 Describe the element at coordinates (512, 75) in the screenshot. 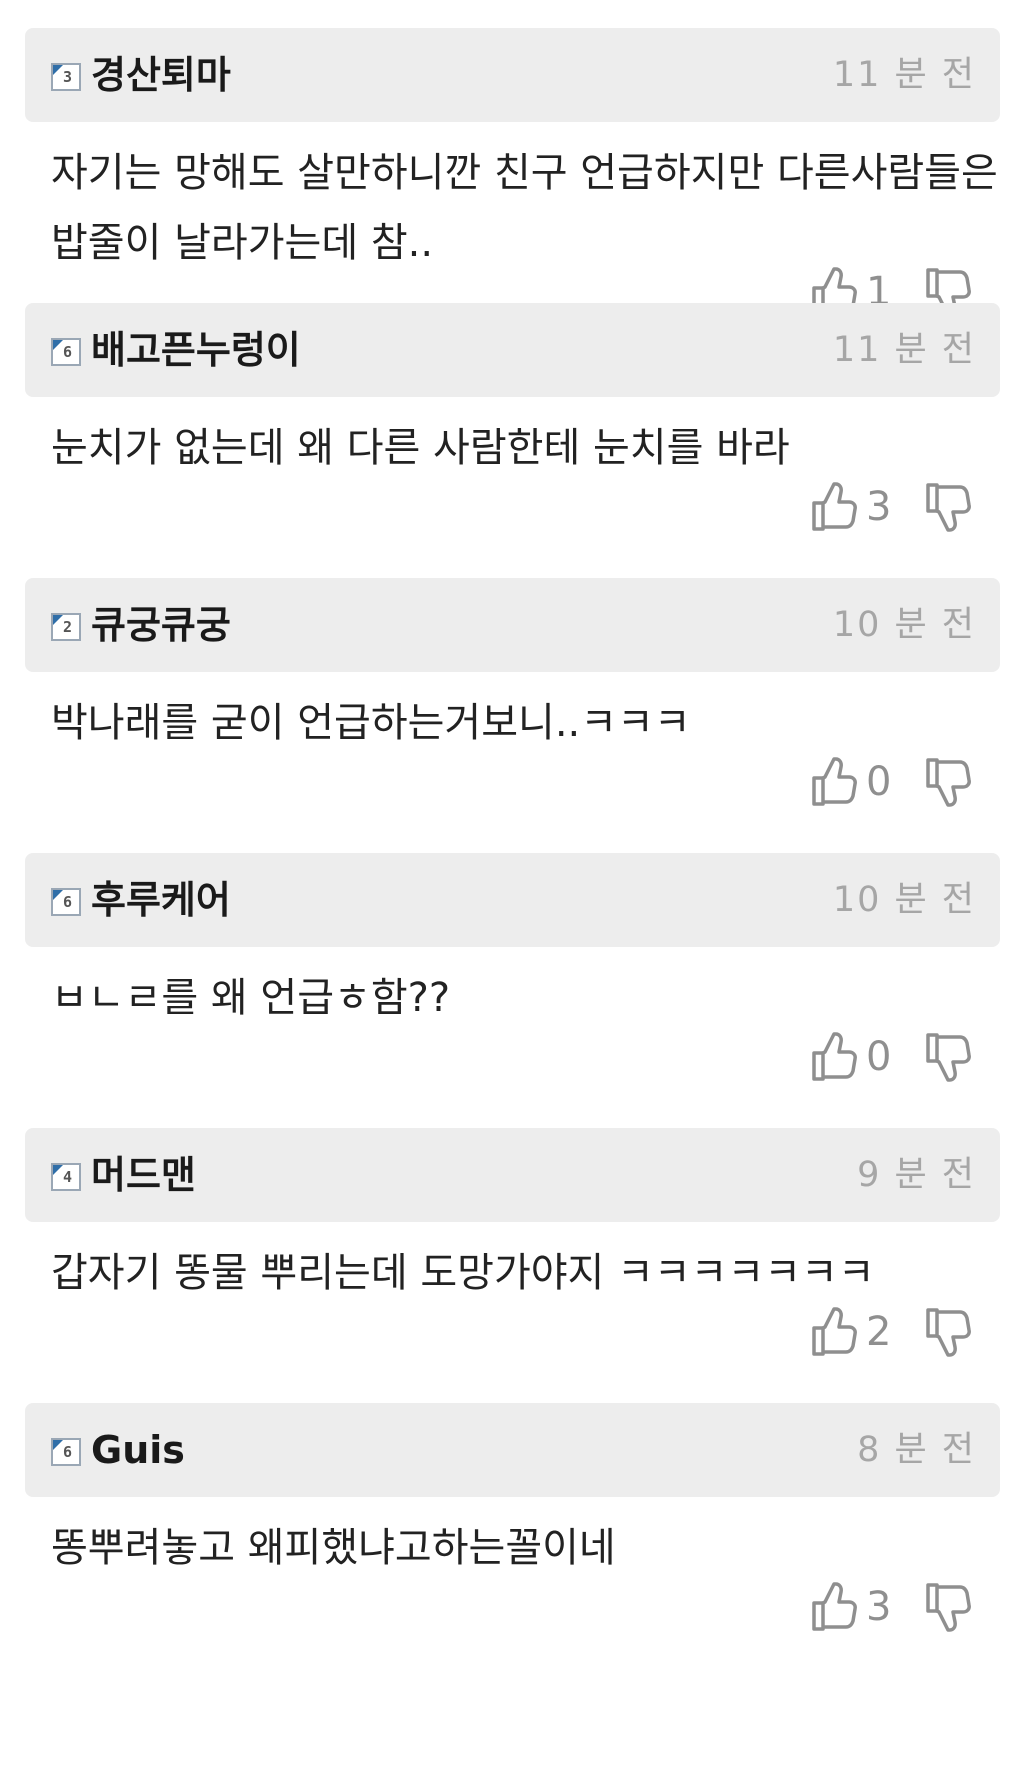

I see `comment-header: 3 경산퇴마 11 분 전` at that location.